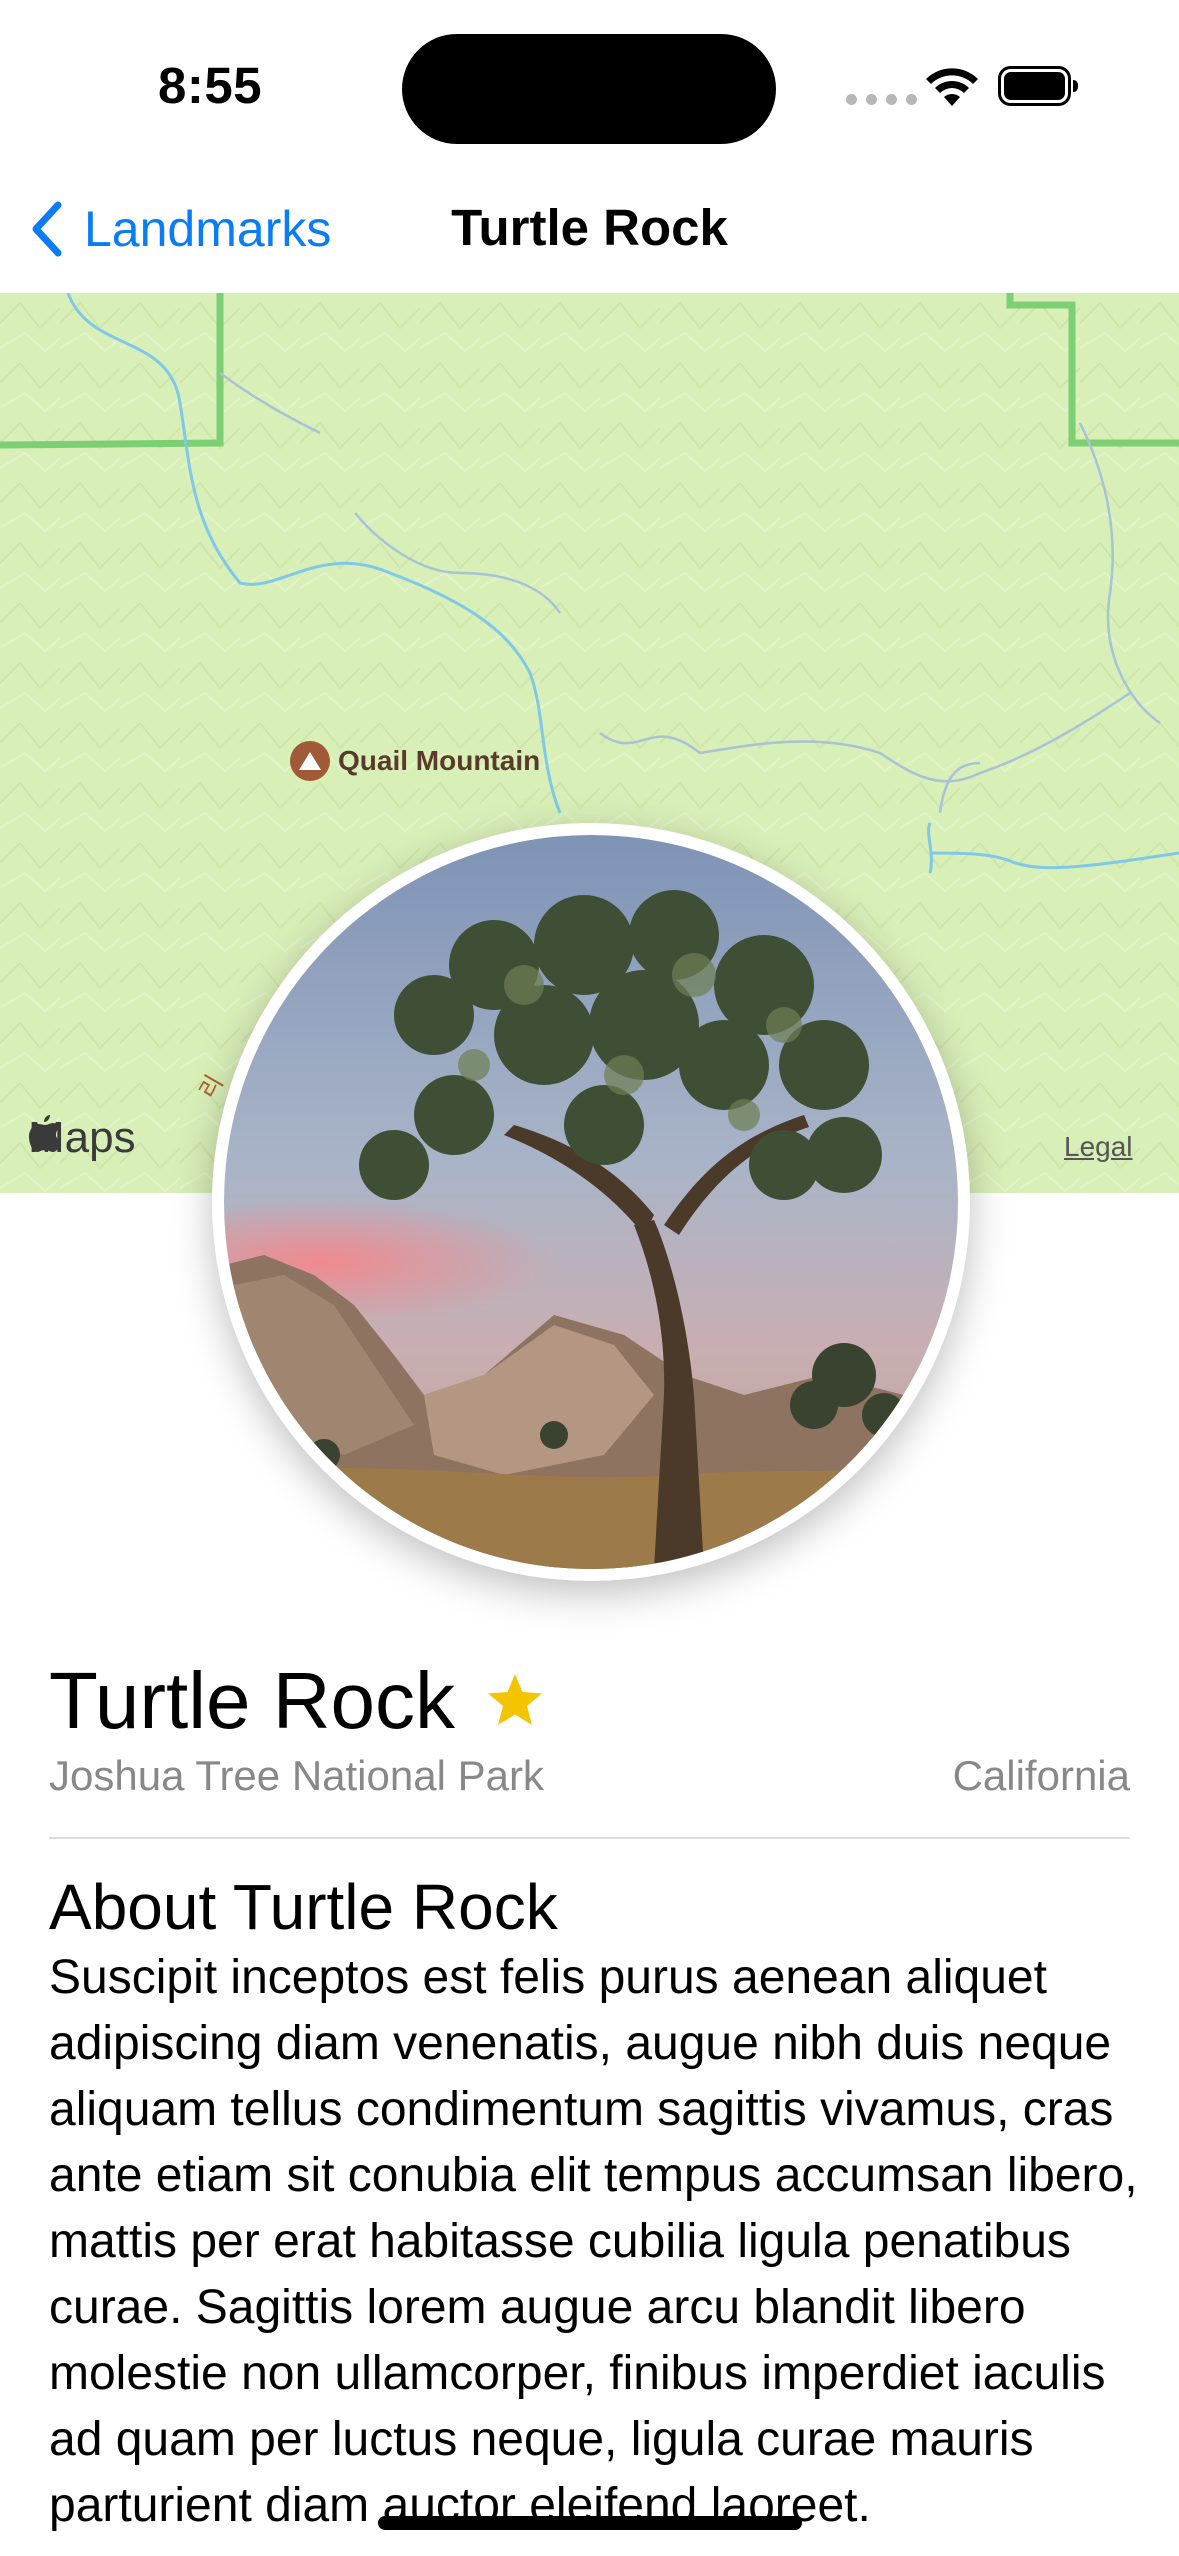 The image size is (1179, 2556). I want to click on mountain-icon, so click(310, 761).